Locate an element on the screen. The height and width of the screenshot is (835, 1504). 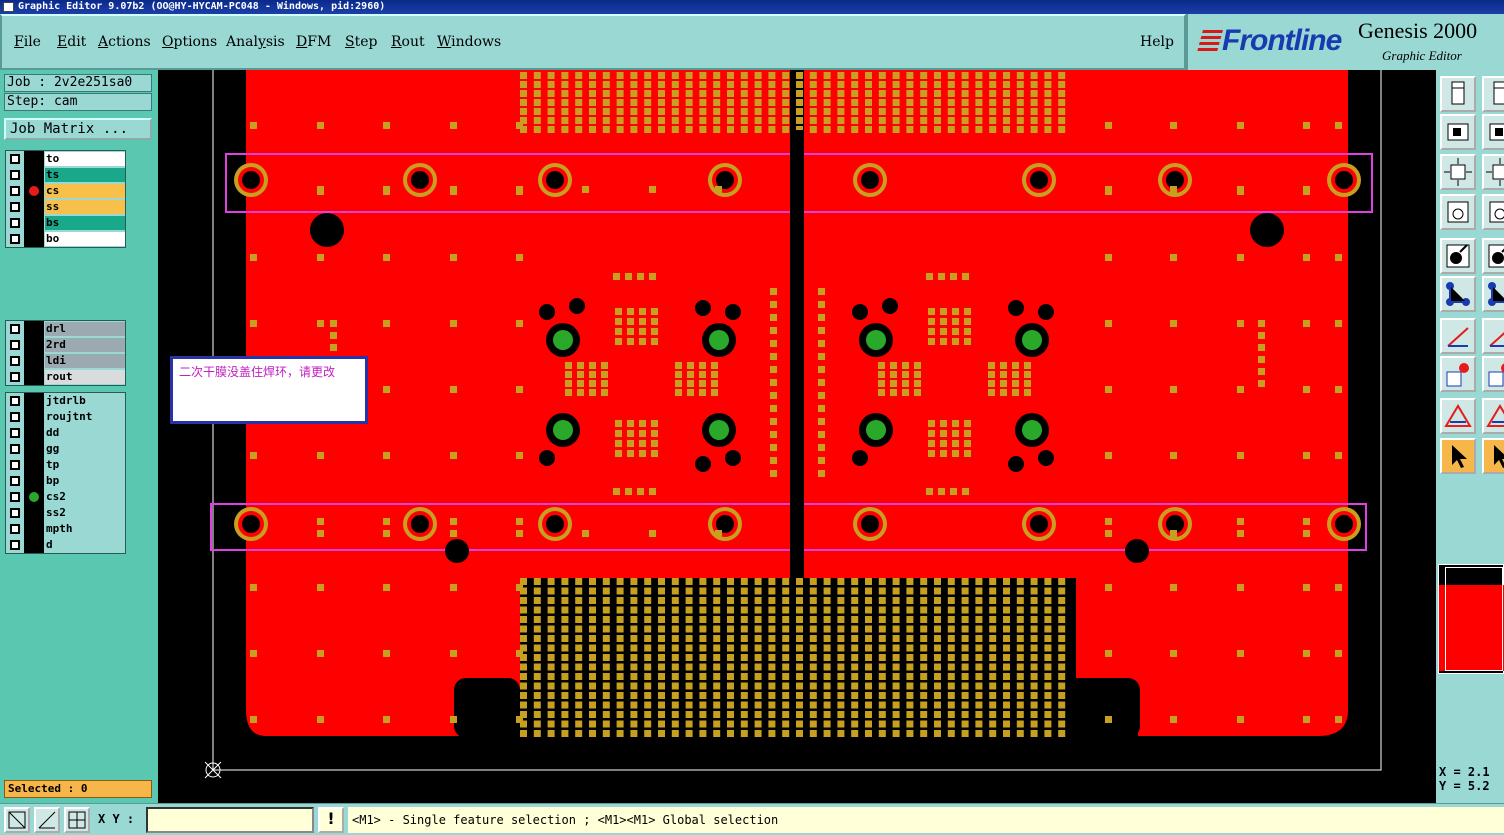
menu-dfm: DFM is located at coordinates (313, 42).